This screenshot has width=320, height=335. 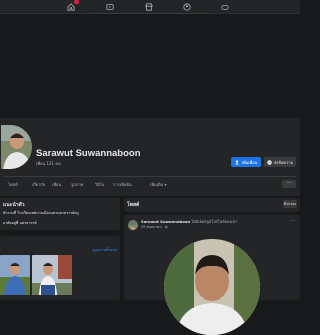 What do you see at coordinates (269, 162) in the screenshot?
I see `messenger-icon` at bounding box center [269, 162].